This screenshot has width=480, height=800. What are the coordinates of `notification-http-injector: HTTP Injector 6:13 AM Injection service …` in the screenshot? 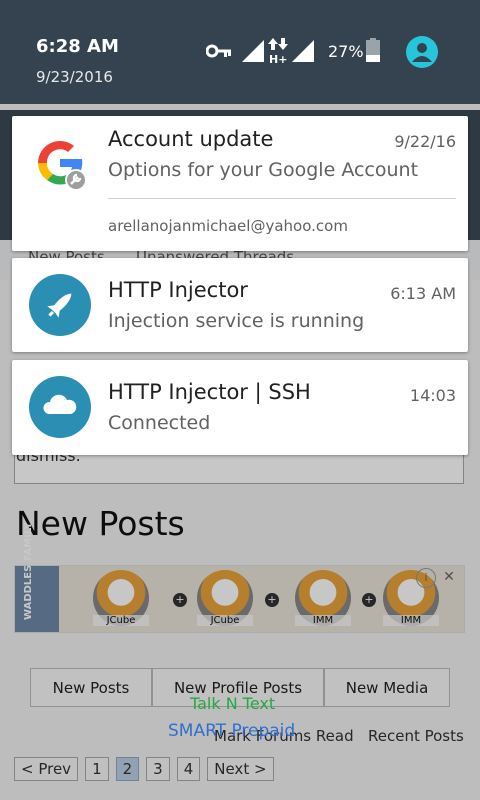 It's located at (240, 305).